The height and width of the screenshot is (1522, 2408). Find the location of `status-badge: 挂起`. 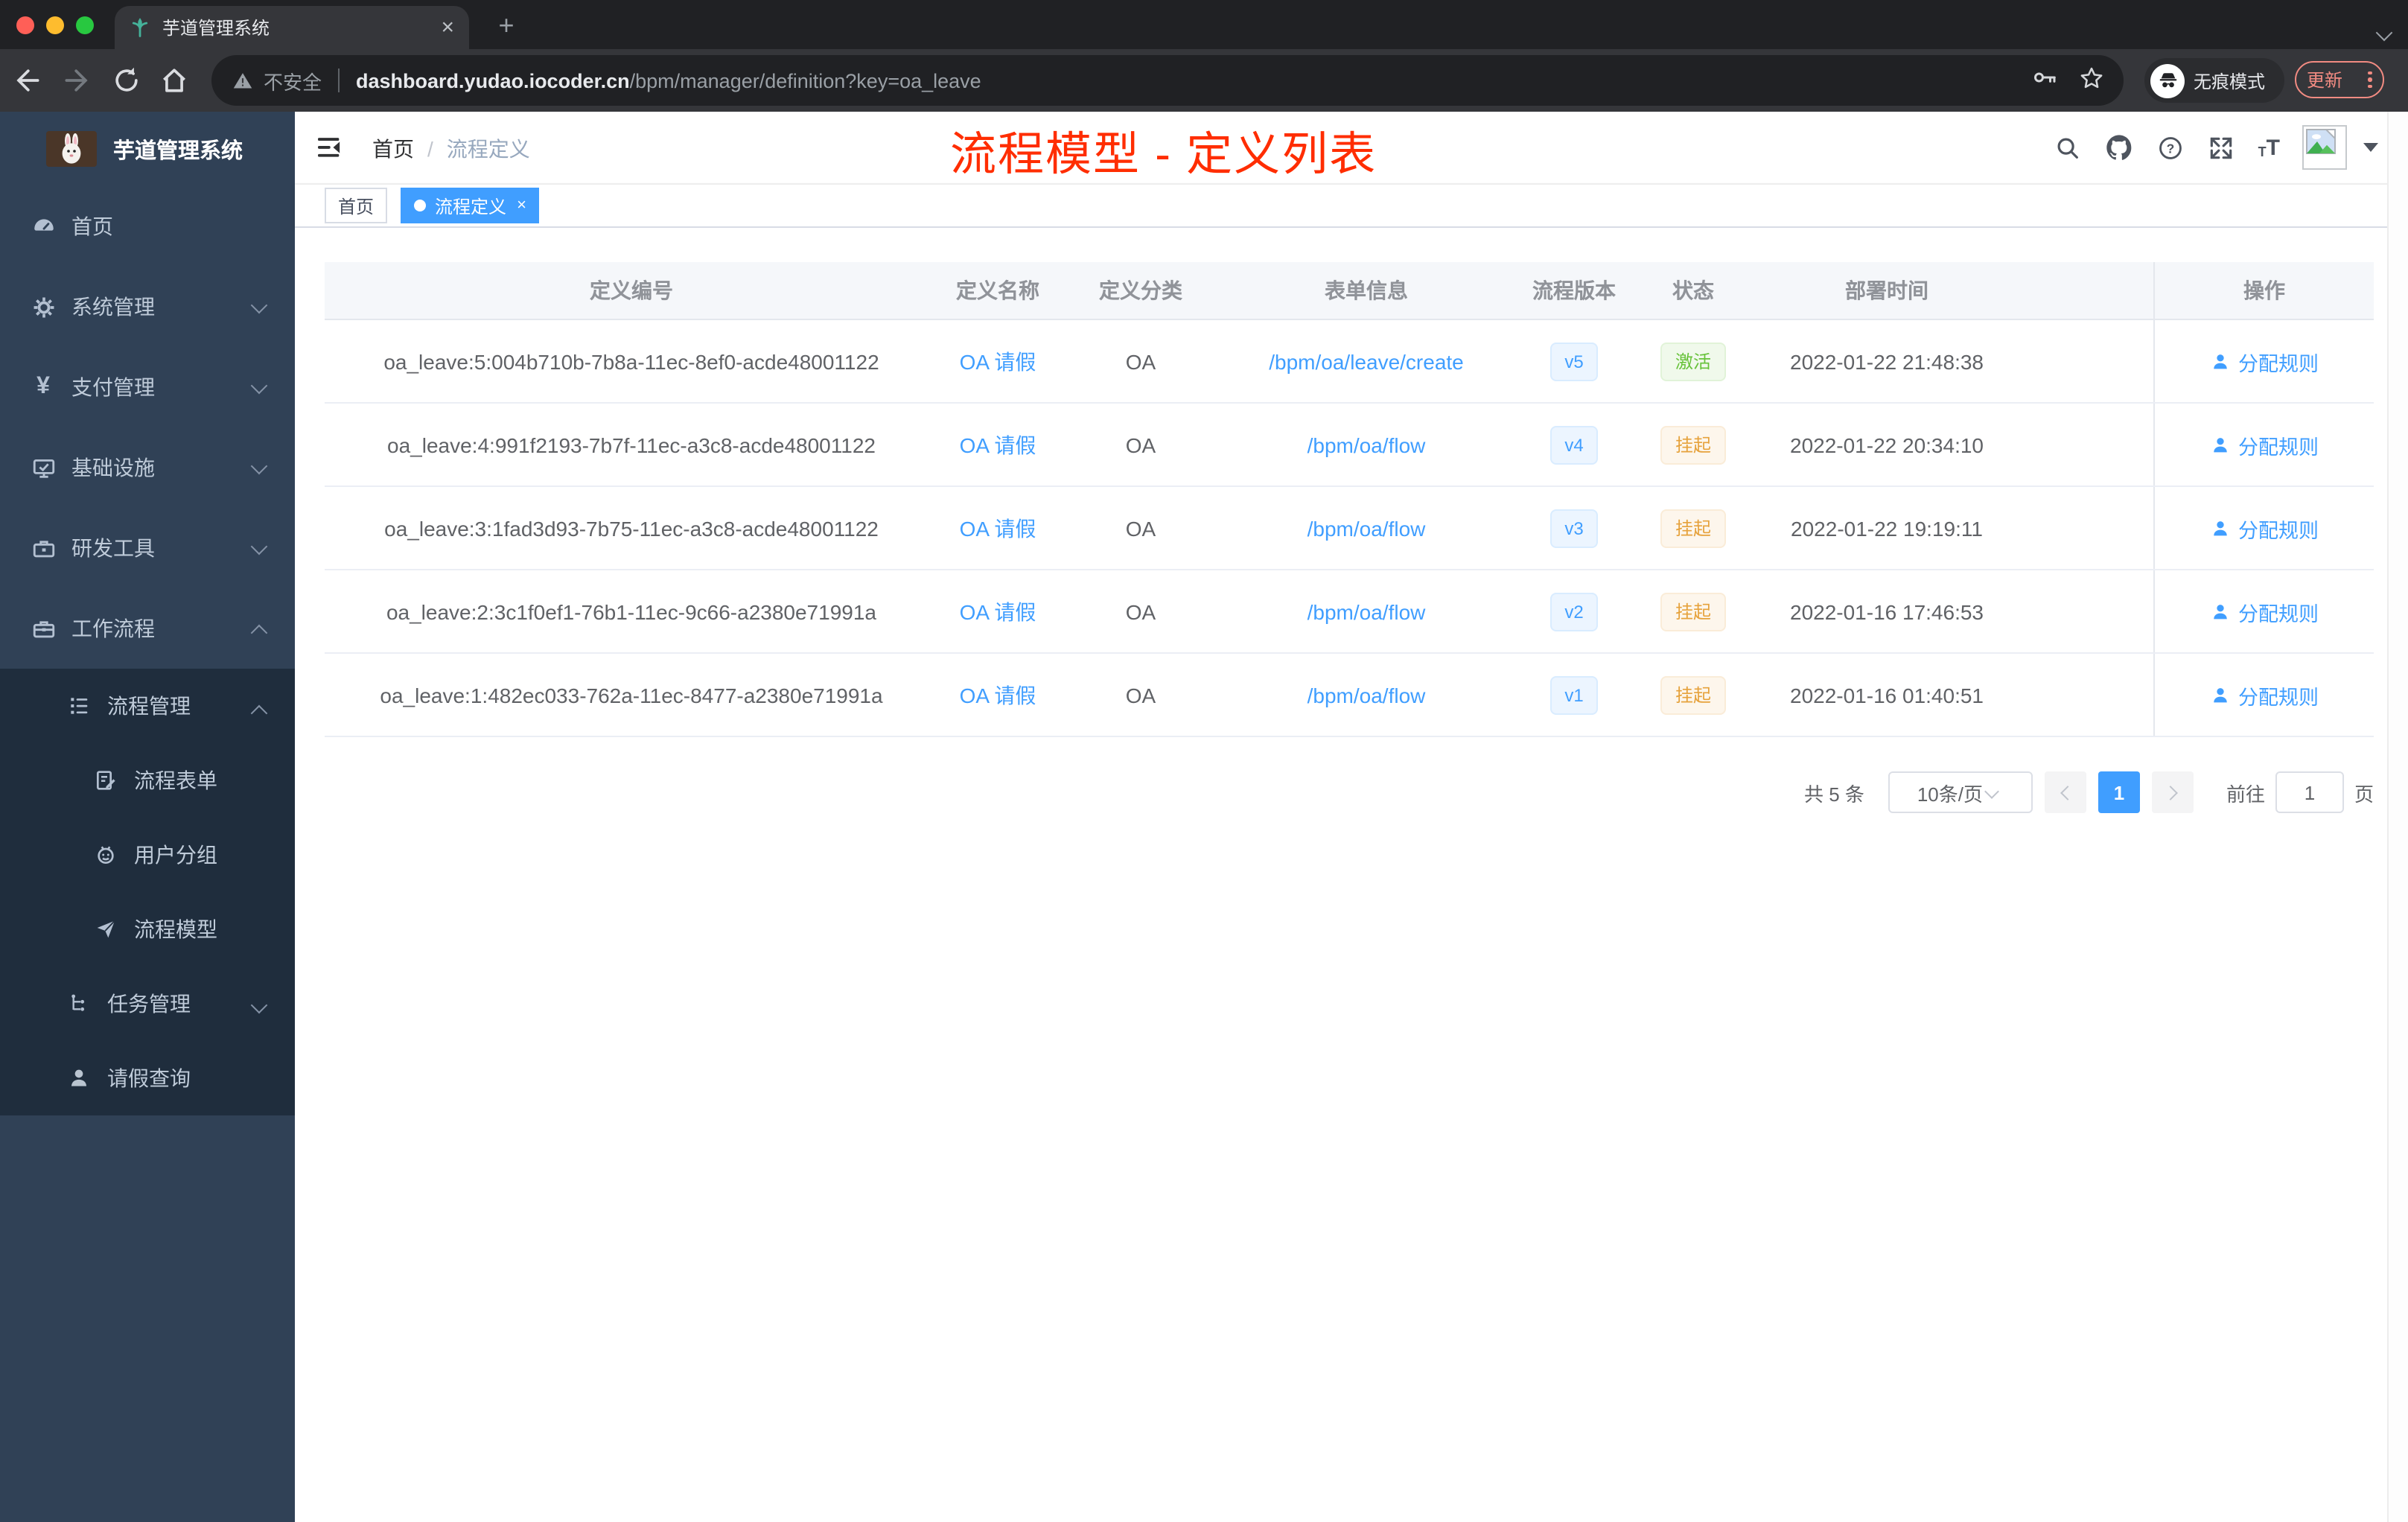

status-badge: 挂起 is located at coordinates (1693, 694).